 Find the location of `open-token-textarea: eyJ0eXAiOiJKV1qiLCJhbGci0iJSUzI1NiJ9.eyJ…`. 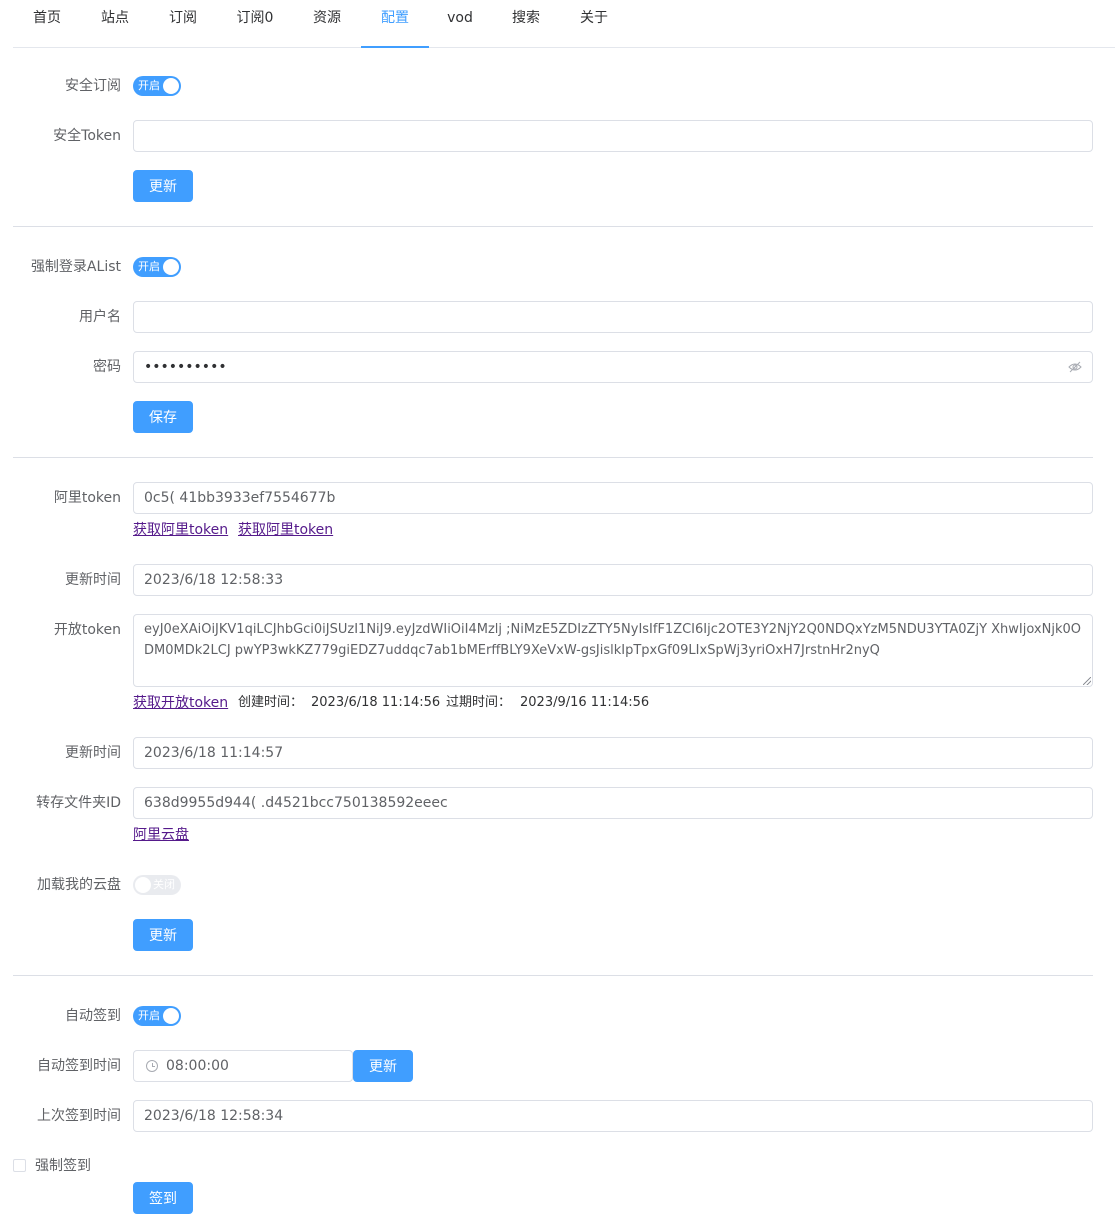

open-token-textarea: eyJ0eXAiOiJKV1qiLCJhbGci0iJSUzI1NiJ9.eyJ… is located at coordinates (613, 650).